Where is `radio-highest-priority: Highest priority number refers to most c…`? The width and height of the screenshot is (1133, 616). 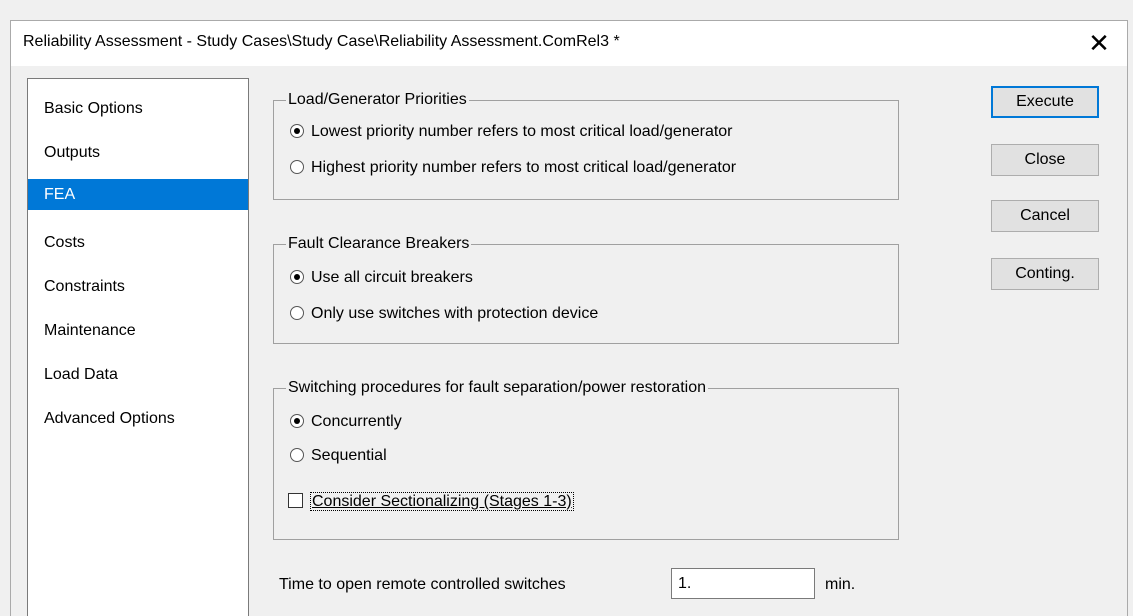
radio-highest-priority: Highest priority number refers to most c… is located at coordinates (513, 168).